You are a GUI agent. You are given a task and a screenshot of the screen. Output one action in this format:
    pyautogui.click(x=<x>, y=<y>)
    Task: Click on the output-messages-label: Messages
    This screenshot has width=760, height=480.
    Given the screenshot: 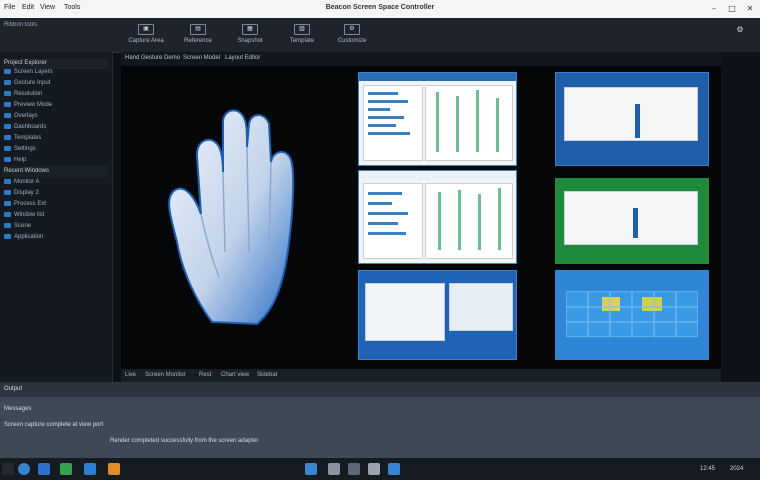 What is the action you would take?
    pyautogui.click(x=18, y=409)
    